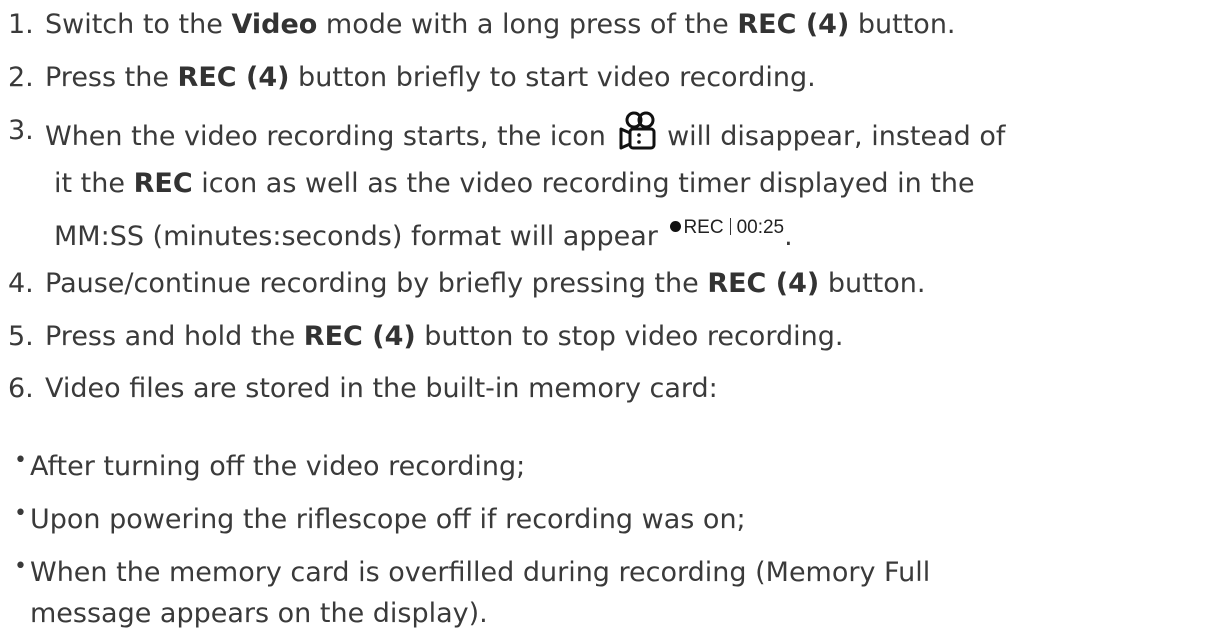 Image resolution: width=1209 pixels, height=634 pixels. Describe the element at coordinates (832, 136) in the screenshot. I see `step-text: will disappear, instead of` at that location.